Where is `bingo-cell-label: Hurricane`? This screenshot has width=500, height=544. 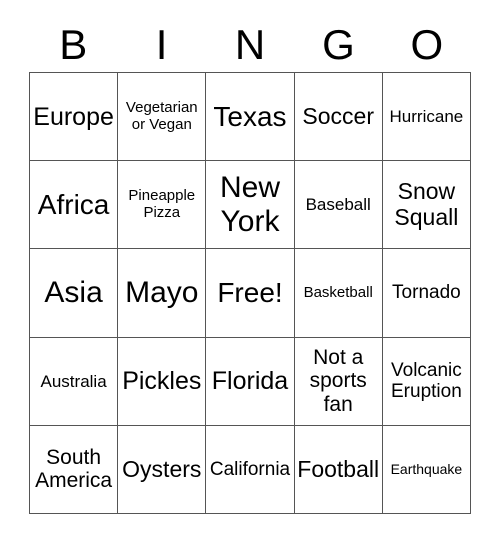 bingo-cell-label: Hurricane is located at coordinates (426, 117).